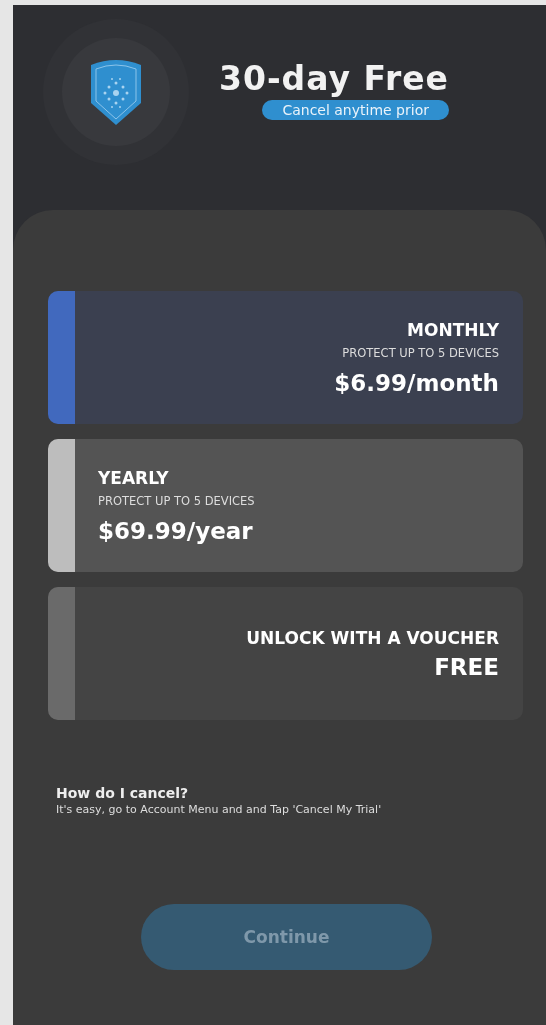 The height and width of the screenshot is (1025, 546). What do you see at coordinates (285, 505) in the screenshot?
I see `plan-card: YEARLY PROTECT UP TO 5 DEVICES $69.99/year` at bounding box center [285, 505].